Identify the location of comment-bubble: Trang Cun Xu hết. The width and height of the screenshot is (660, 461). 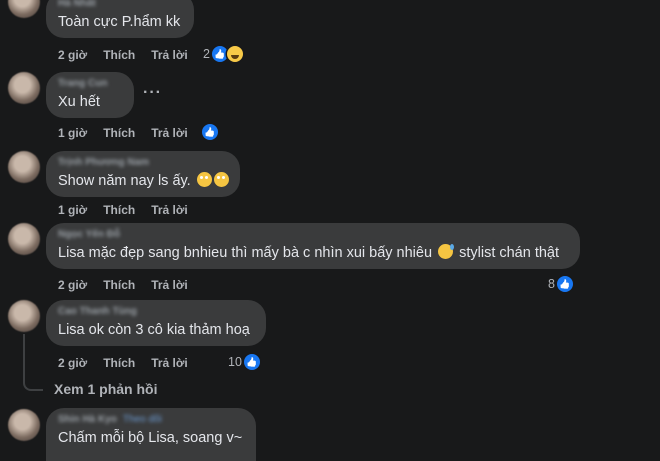
(90, 95).